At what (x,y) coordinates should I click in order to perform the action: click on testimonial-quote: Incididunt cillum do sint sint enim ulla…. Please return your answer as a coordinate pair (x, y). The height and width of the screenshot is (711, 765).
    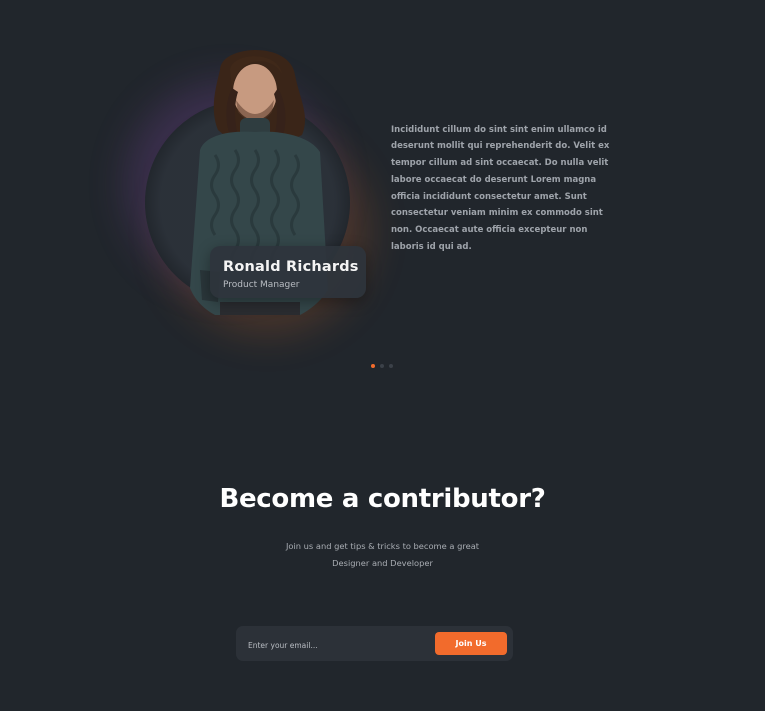
    Looking at the image, I should click on (500, 188).